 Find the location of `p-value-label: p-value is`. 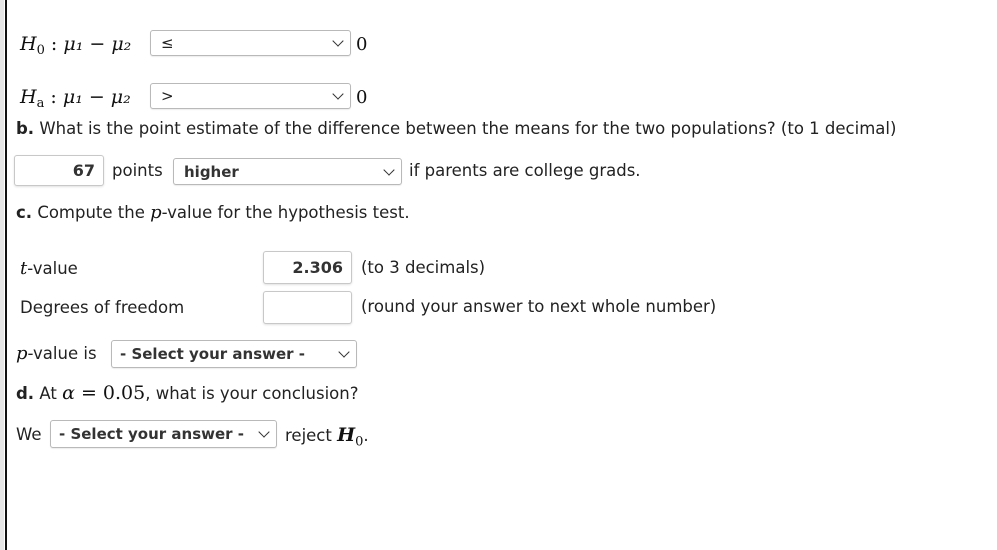

p-value-label: p-value is is located at coordinates (56, 353).